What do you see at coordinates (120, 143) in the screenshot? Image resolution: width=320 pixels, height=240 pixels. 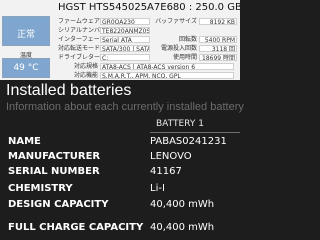 I see `battery-row-name: NAME PABAS0241231` at bounding box center [120, 143].